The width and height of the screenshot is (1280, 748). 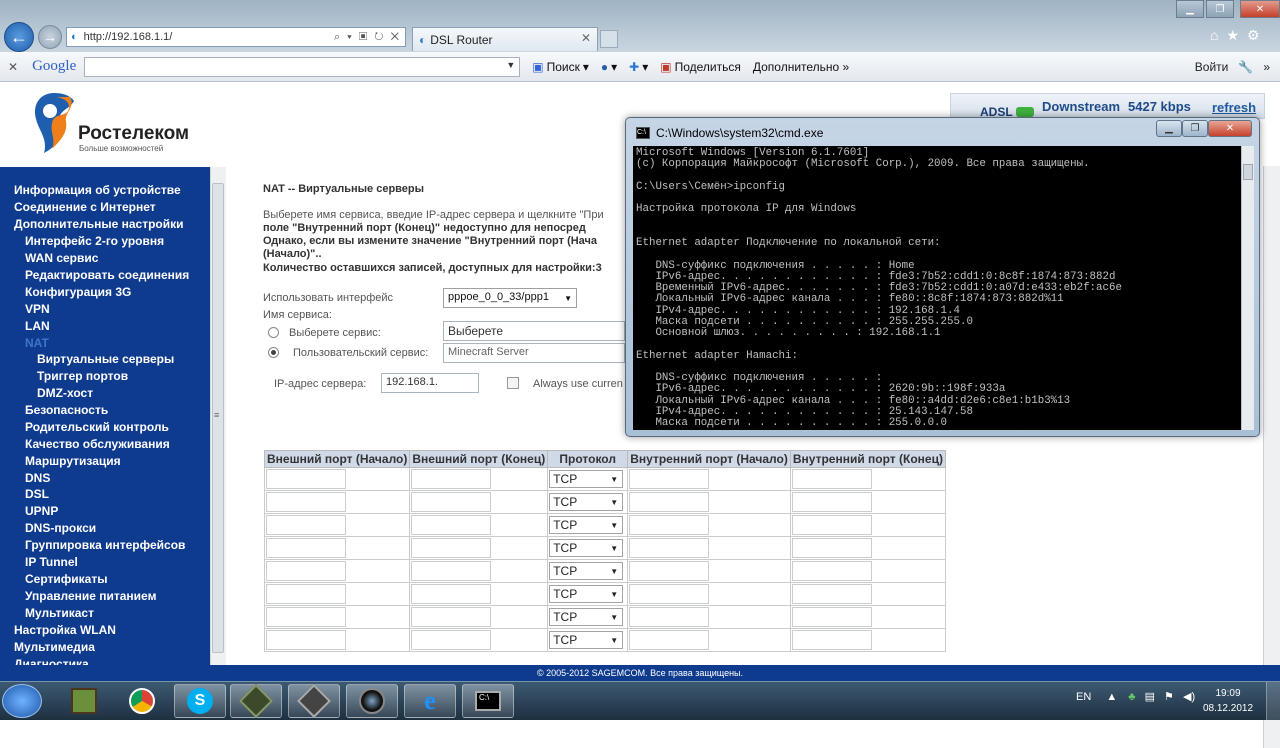 I want to click on sidebar-item-device-info: Информация об устройстве, so click(x=97, y=190).